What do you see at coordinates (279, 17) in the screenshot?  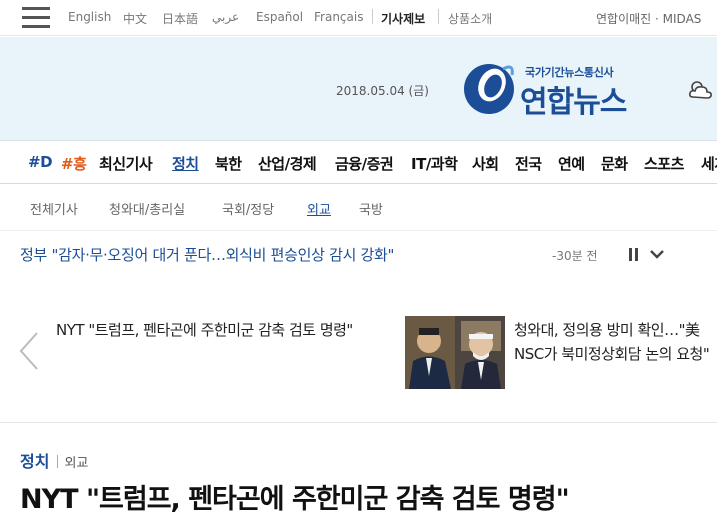 I see `lang-spanish: Español` at bounding box center [279, 17].